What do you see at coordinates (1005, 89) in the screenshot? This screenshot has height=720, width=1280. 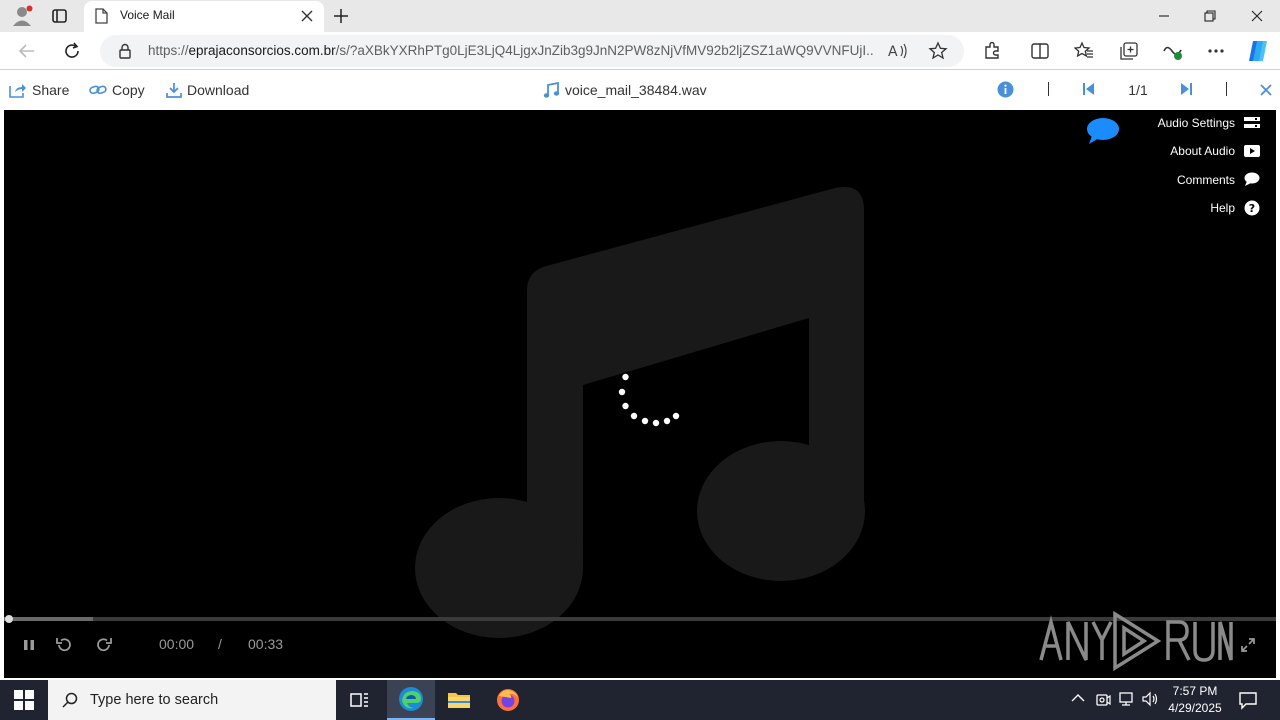 I see `info-icon` at bounding box center [1005, 89].